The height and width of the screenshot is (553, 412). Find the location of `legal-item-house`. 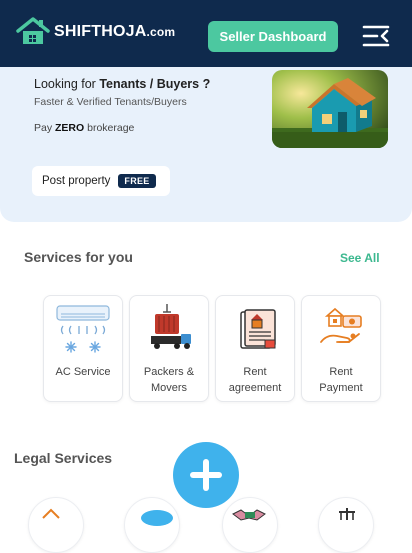

legal-item-house is located at coordinates (56, 525).